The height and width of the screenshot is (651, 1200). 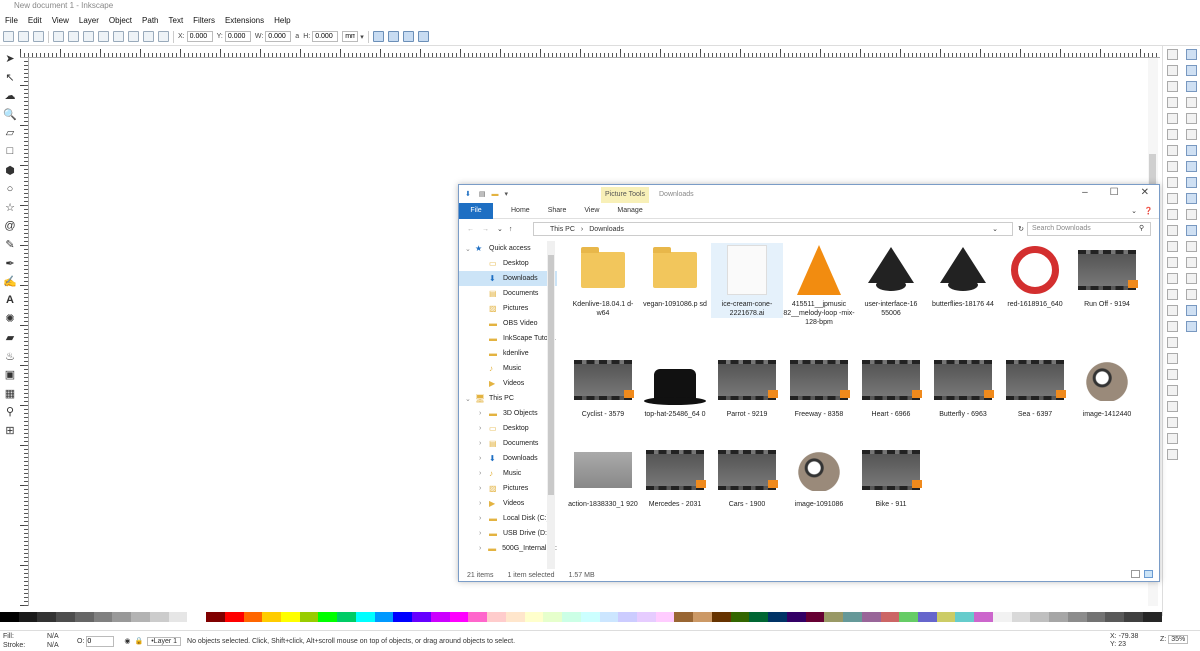 What do you see at coordinates (1114, 192) in the screenshot?
I see `maximize-icon: ☐` at bounding box center [1114, 192].